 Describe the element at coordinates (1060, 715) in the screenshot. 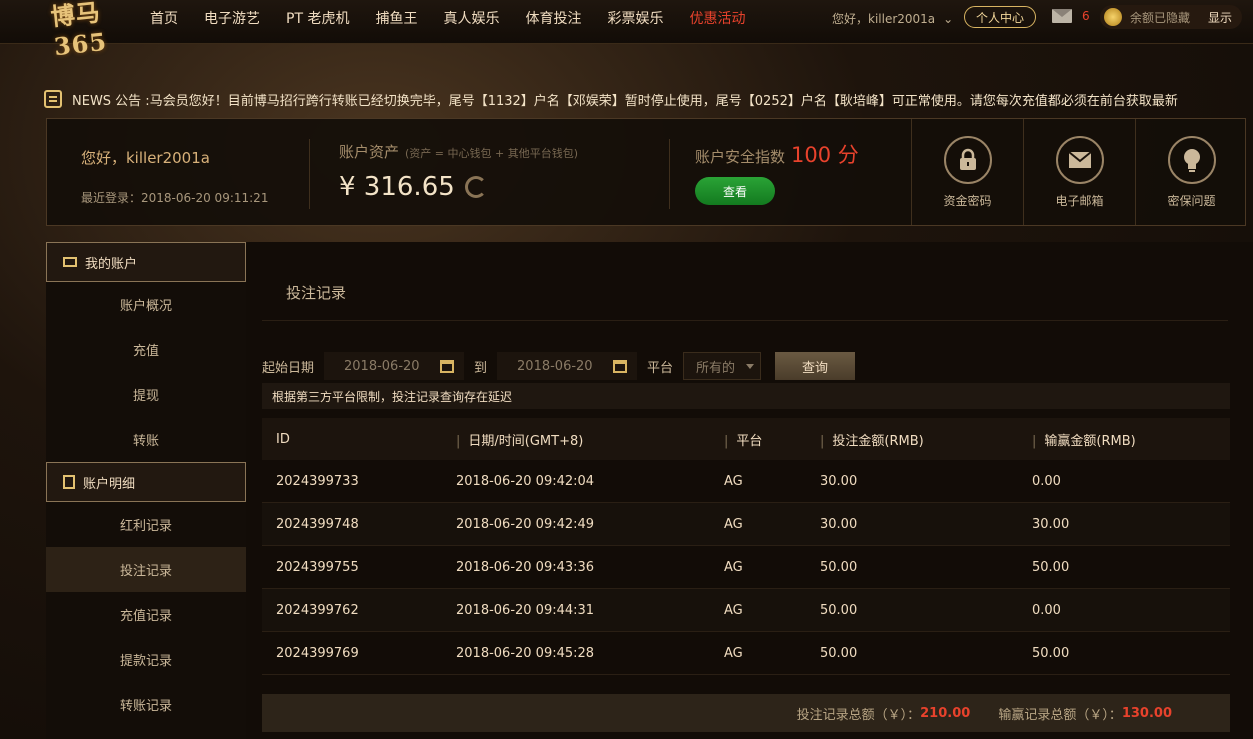

I see `total-win-label: 输赢记录总额（￥）：` at that location.